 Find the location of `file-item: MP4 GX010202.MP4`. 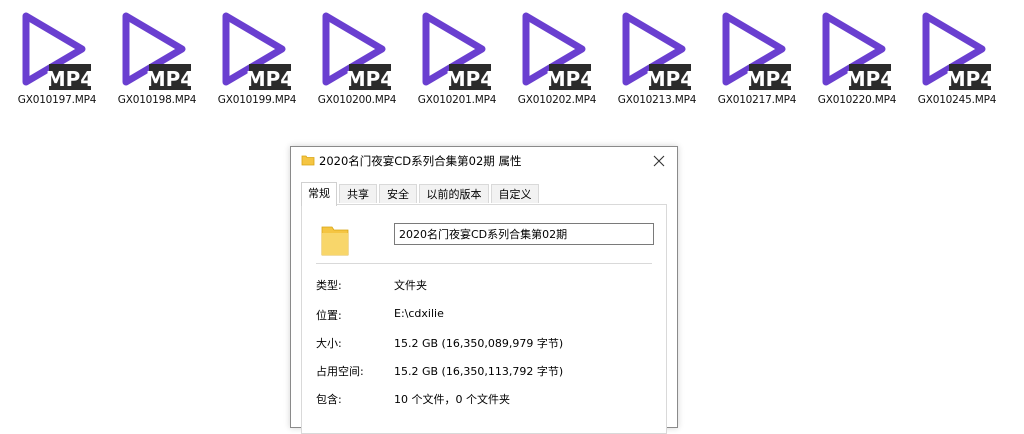

file-item: MP4 GX010202.MP4 is located at coordinates (557, 56).